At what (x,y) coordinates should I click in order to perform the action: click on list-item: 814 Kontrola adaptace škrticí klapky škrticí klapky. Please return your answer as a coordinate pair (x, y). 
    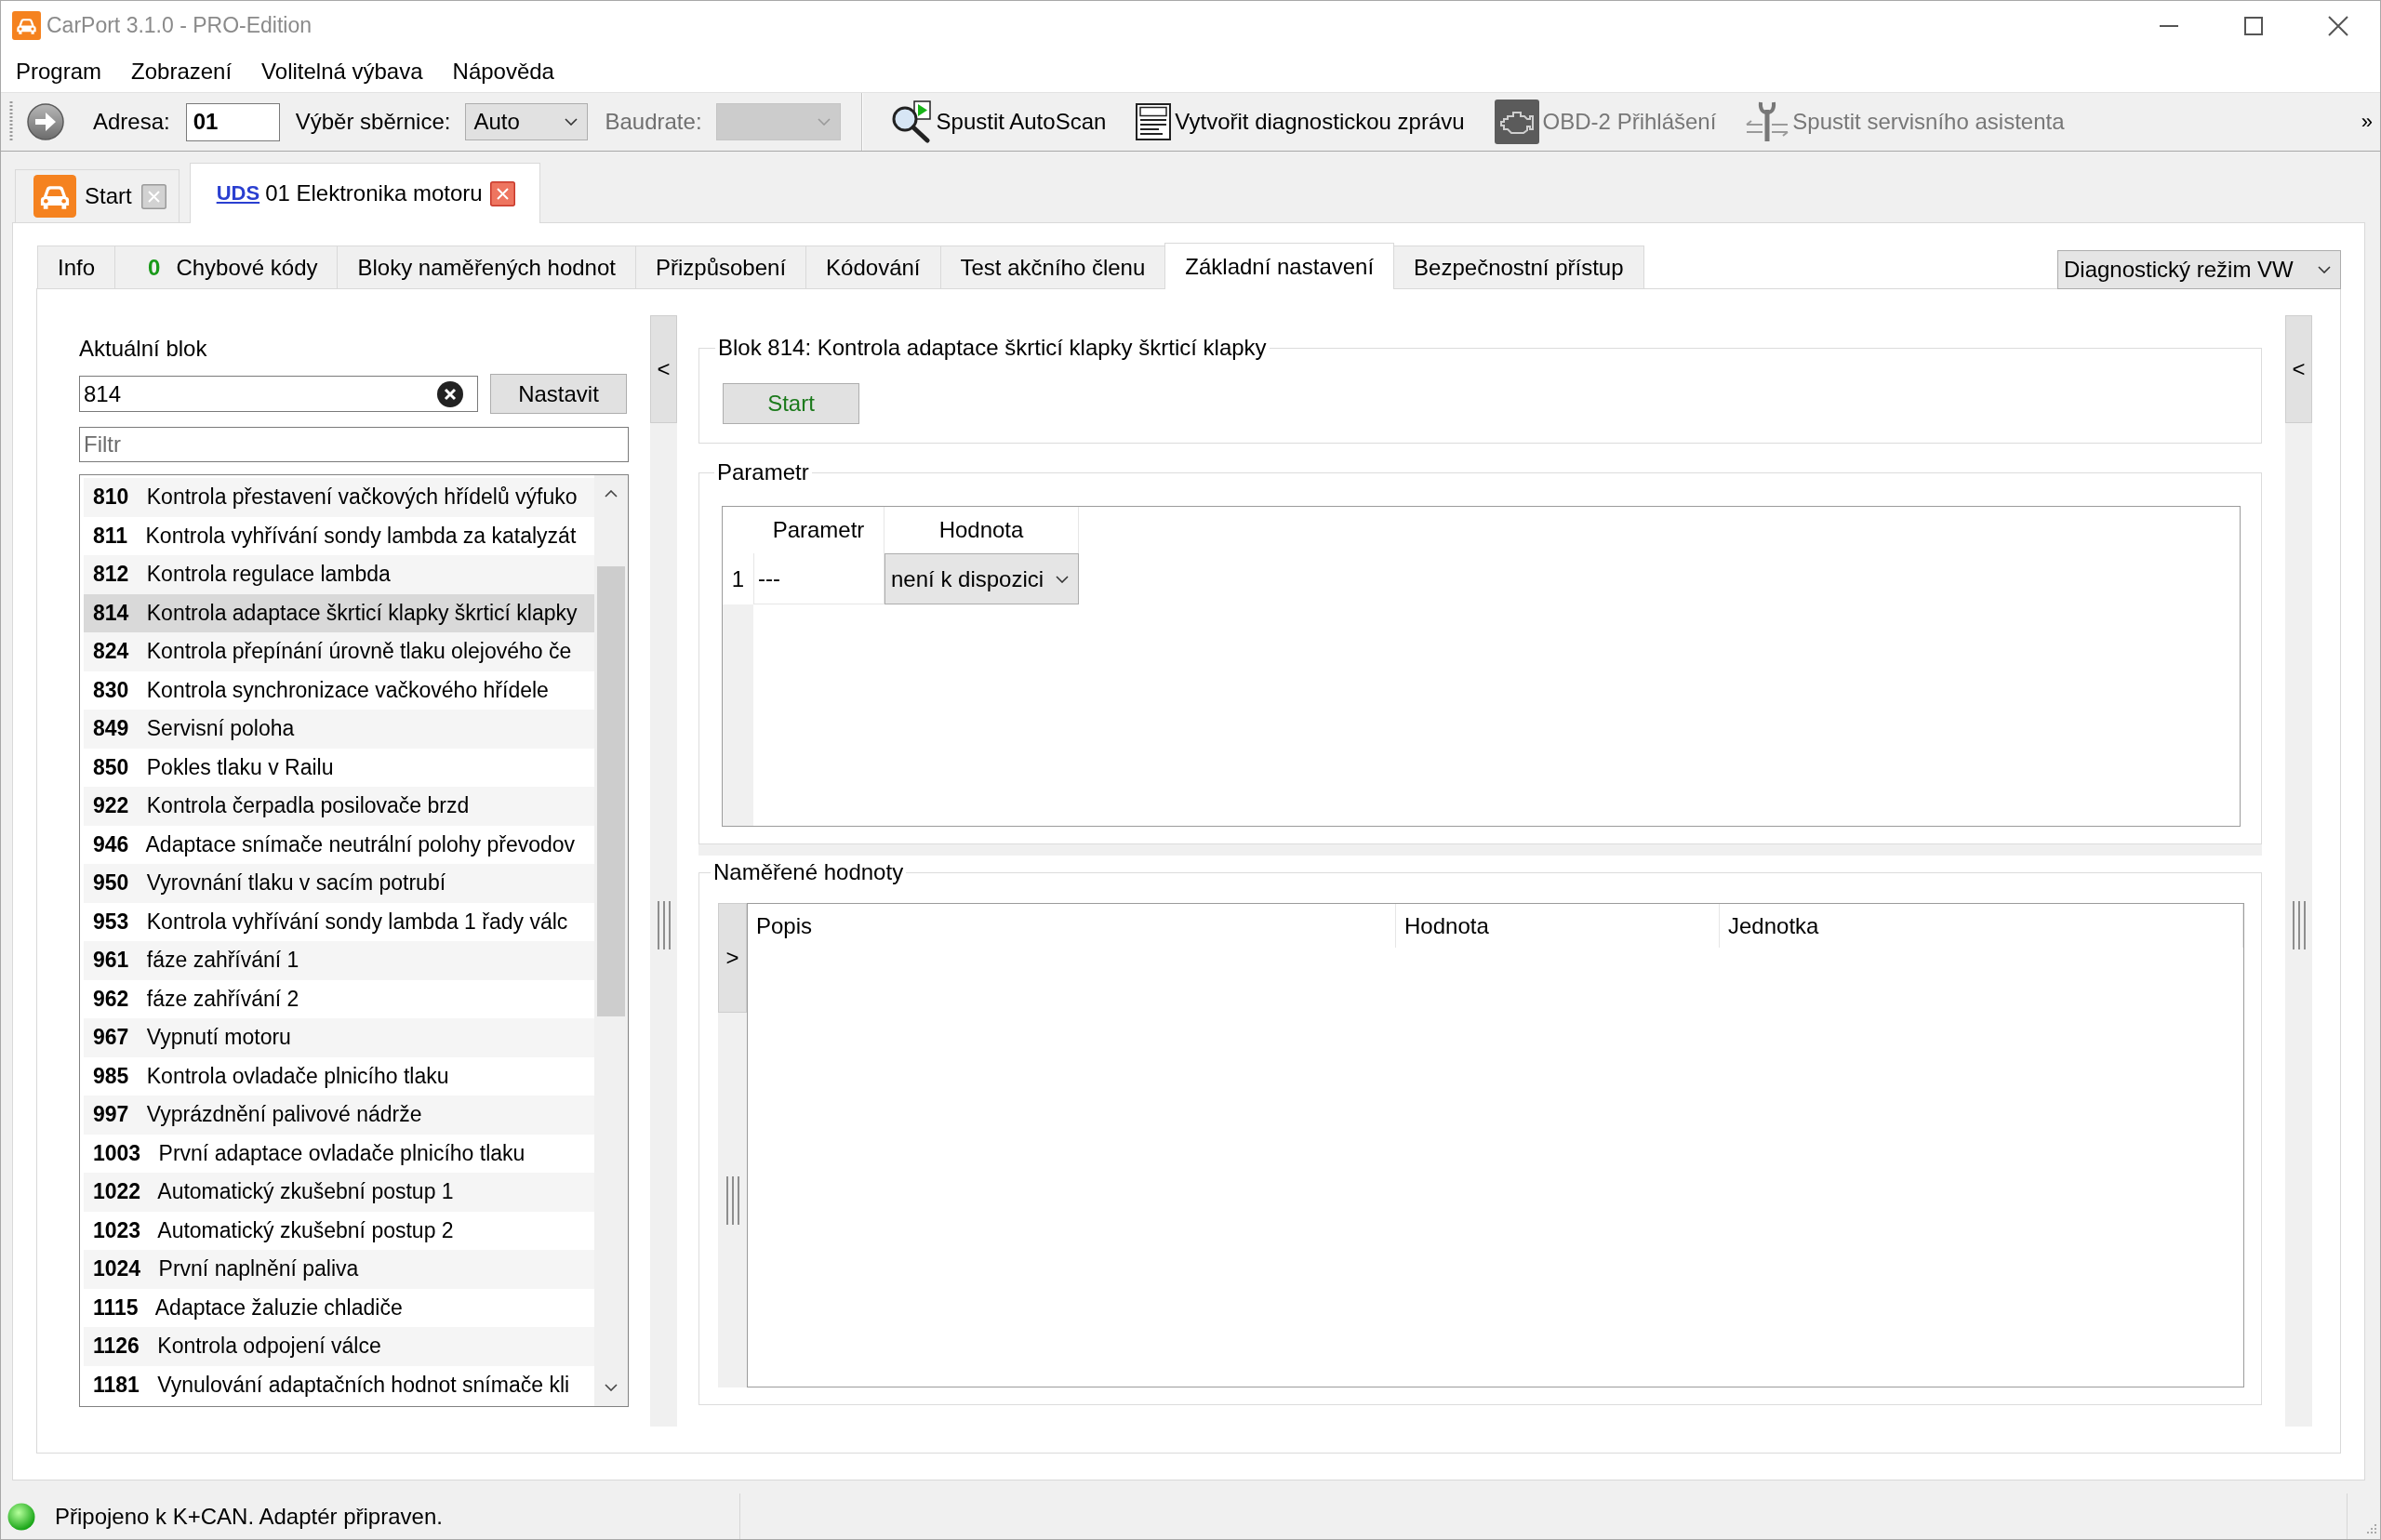
    Looking at the image, I should click on (339, 612).